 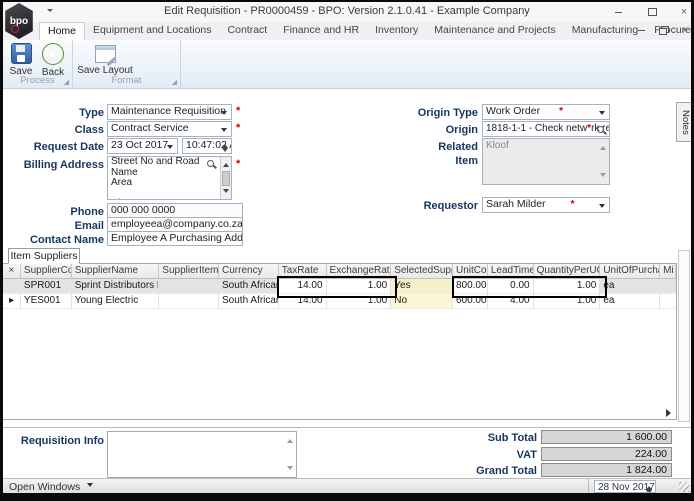 What do you see at coordinates (683, 122) in the screenshot?
I see `notes-side-tab: Notes` at bounding box center [683, 122].